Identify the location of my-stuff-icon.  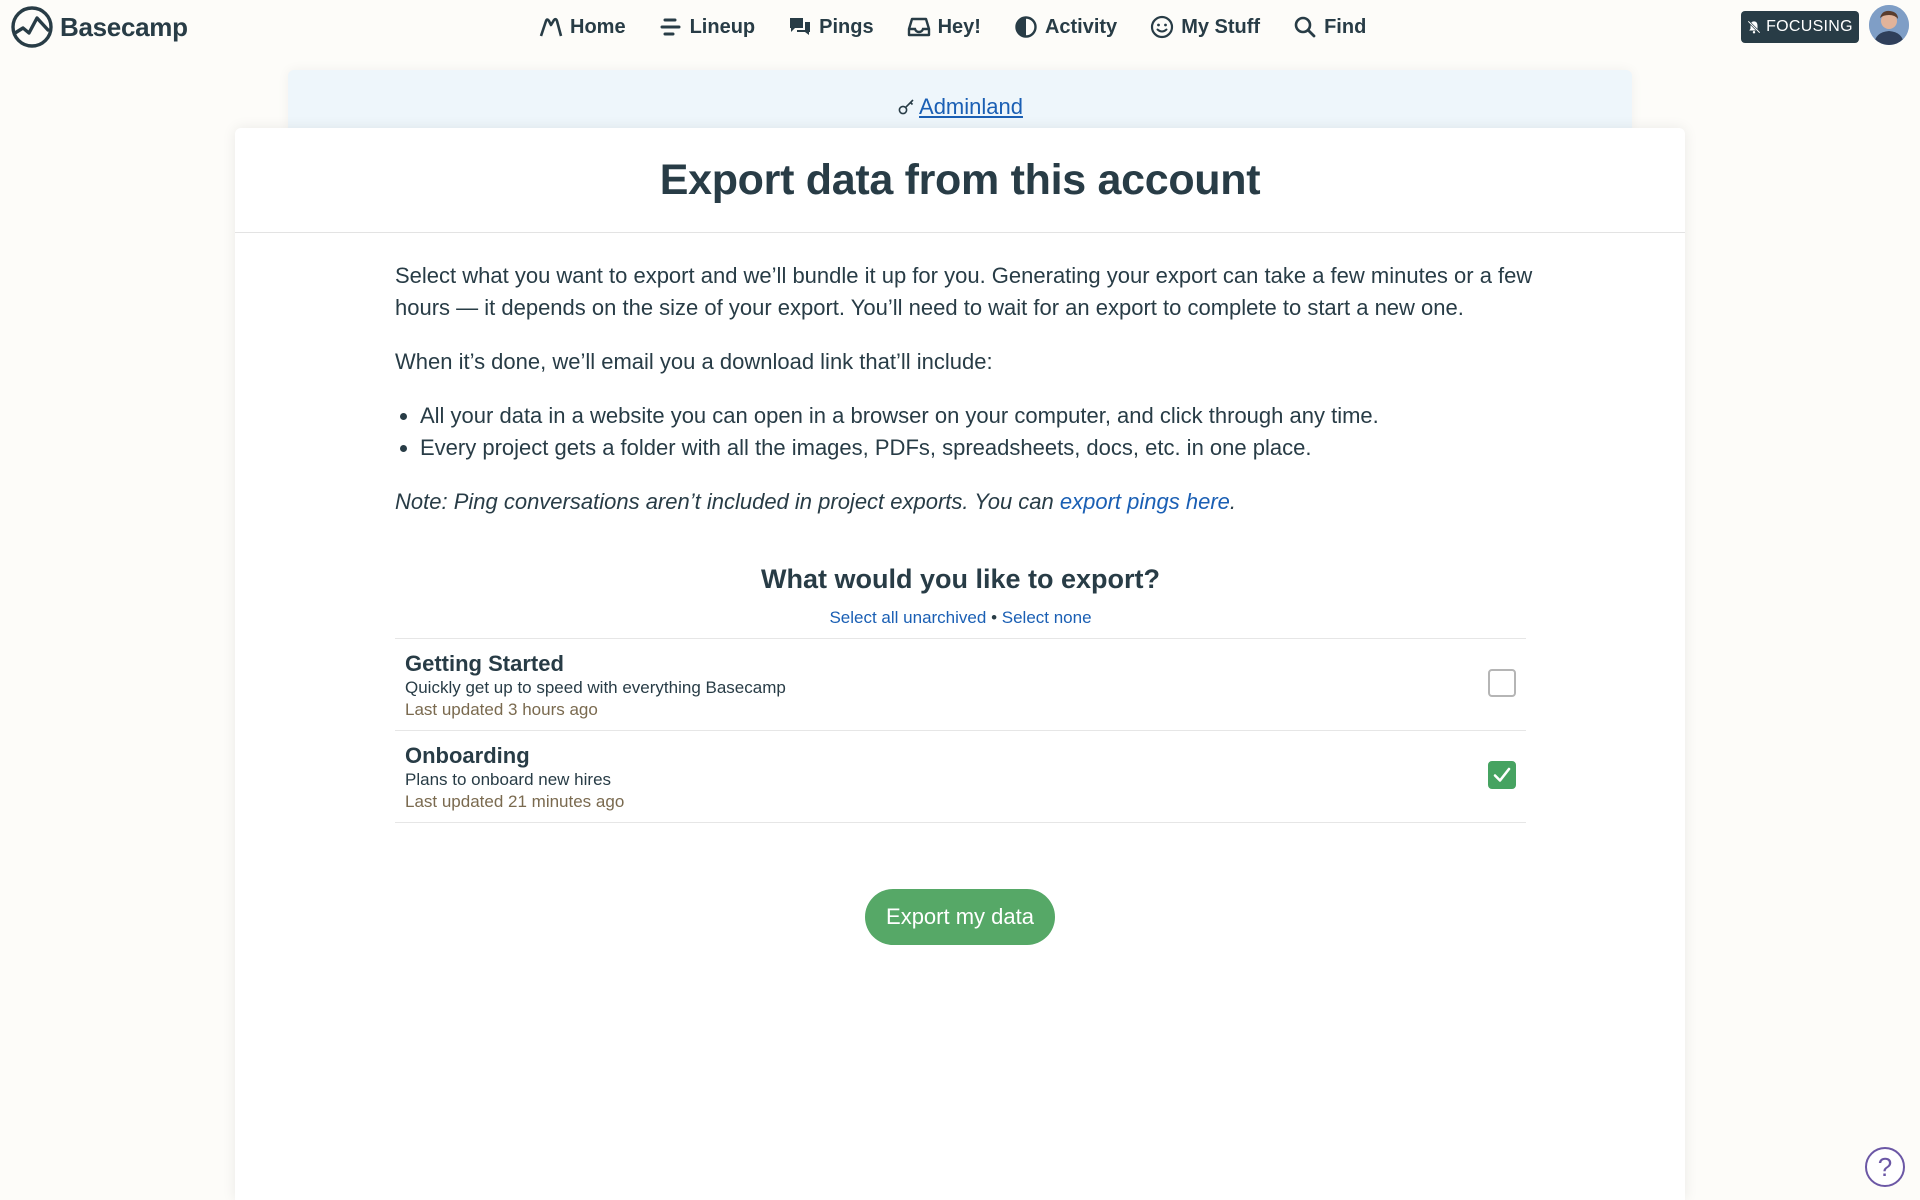
(1162, 27).